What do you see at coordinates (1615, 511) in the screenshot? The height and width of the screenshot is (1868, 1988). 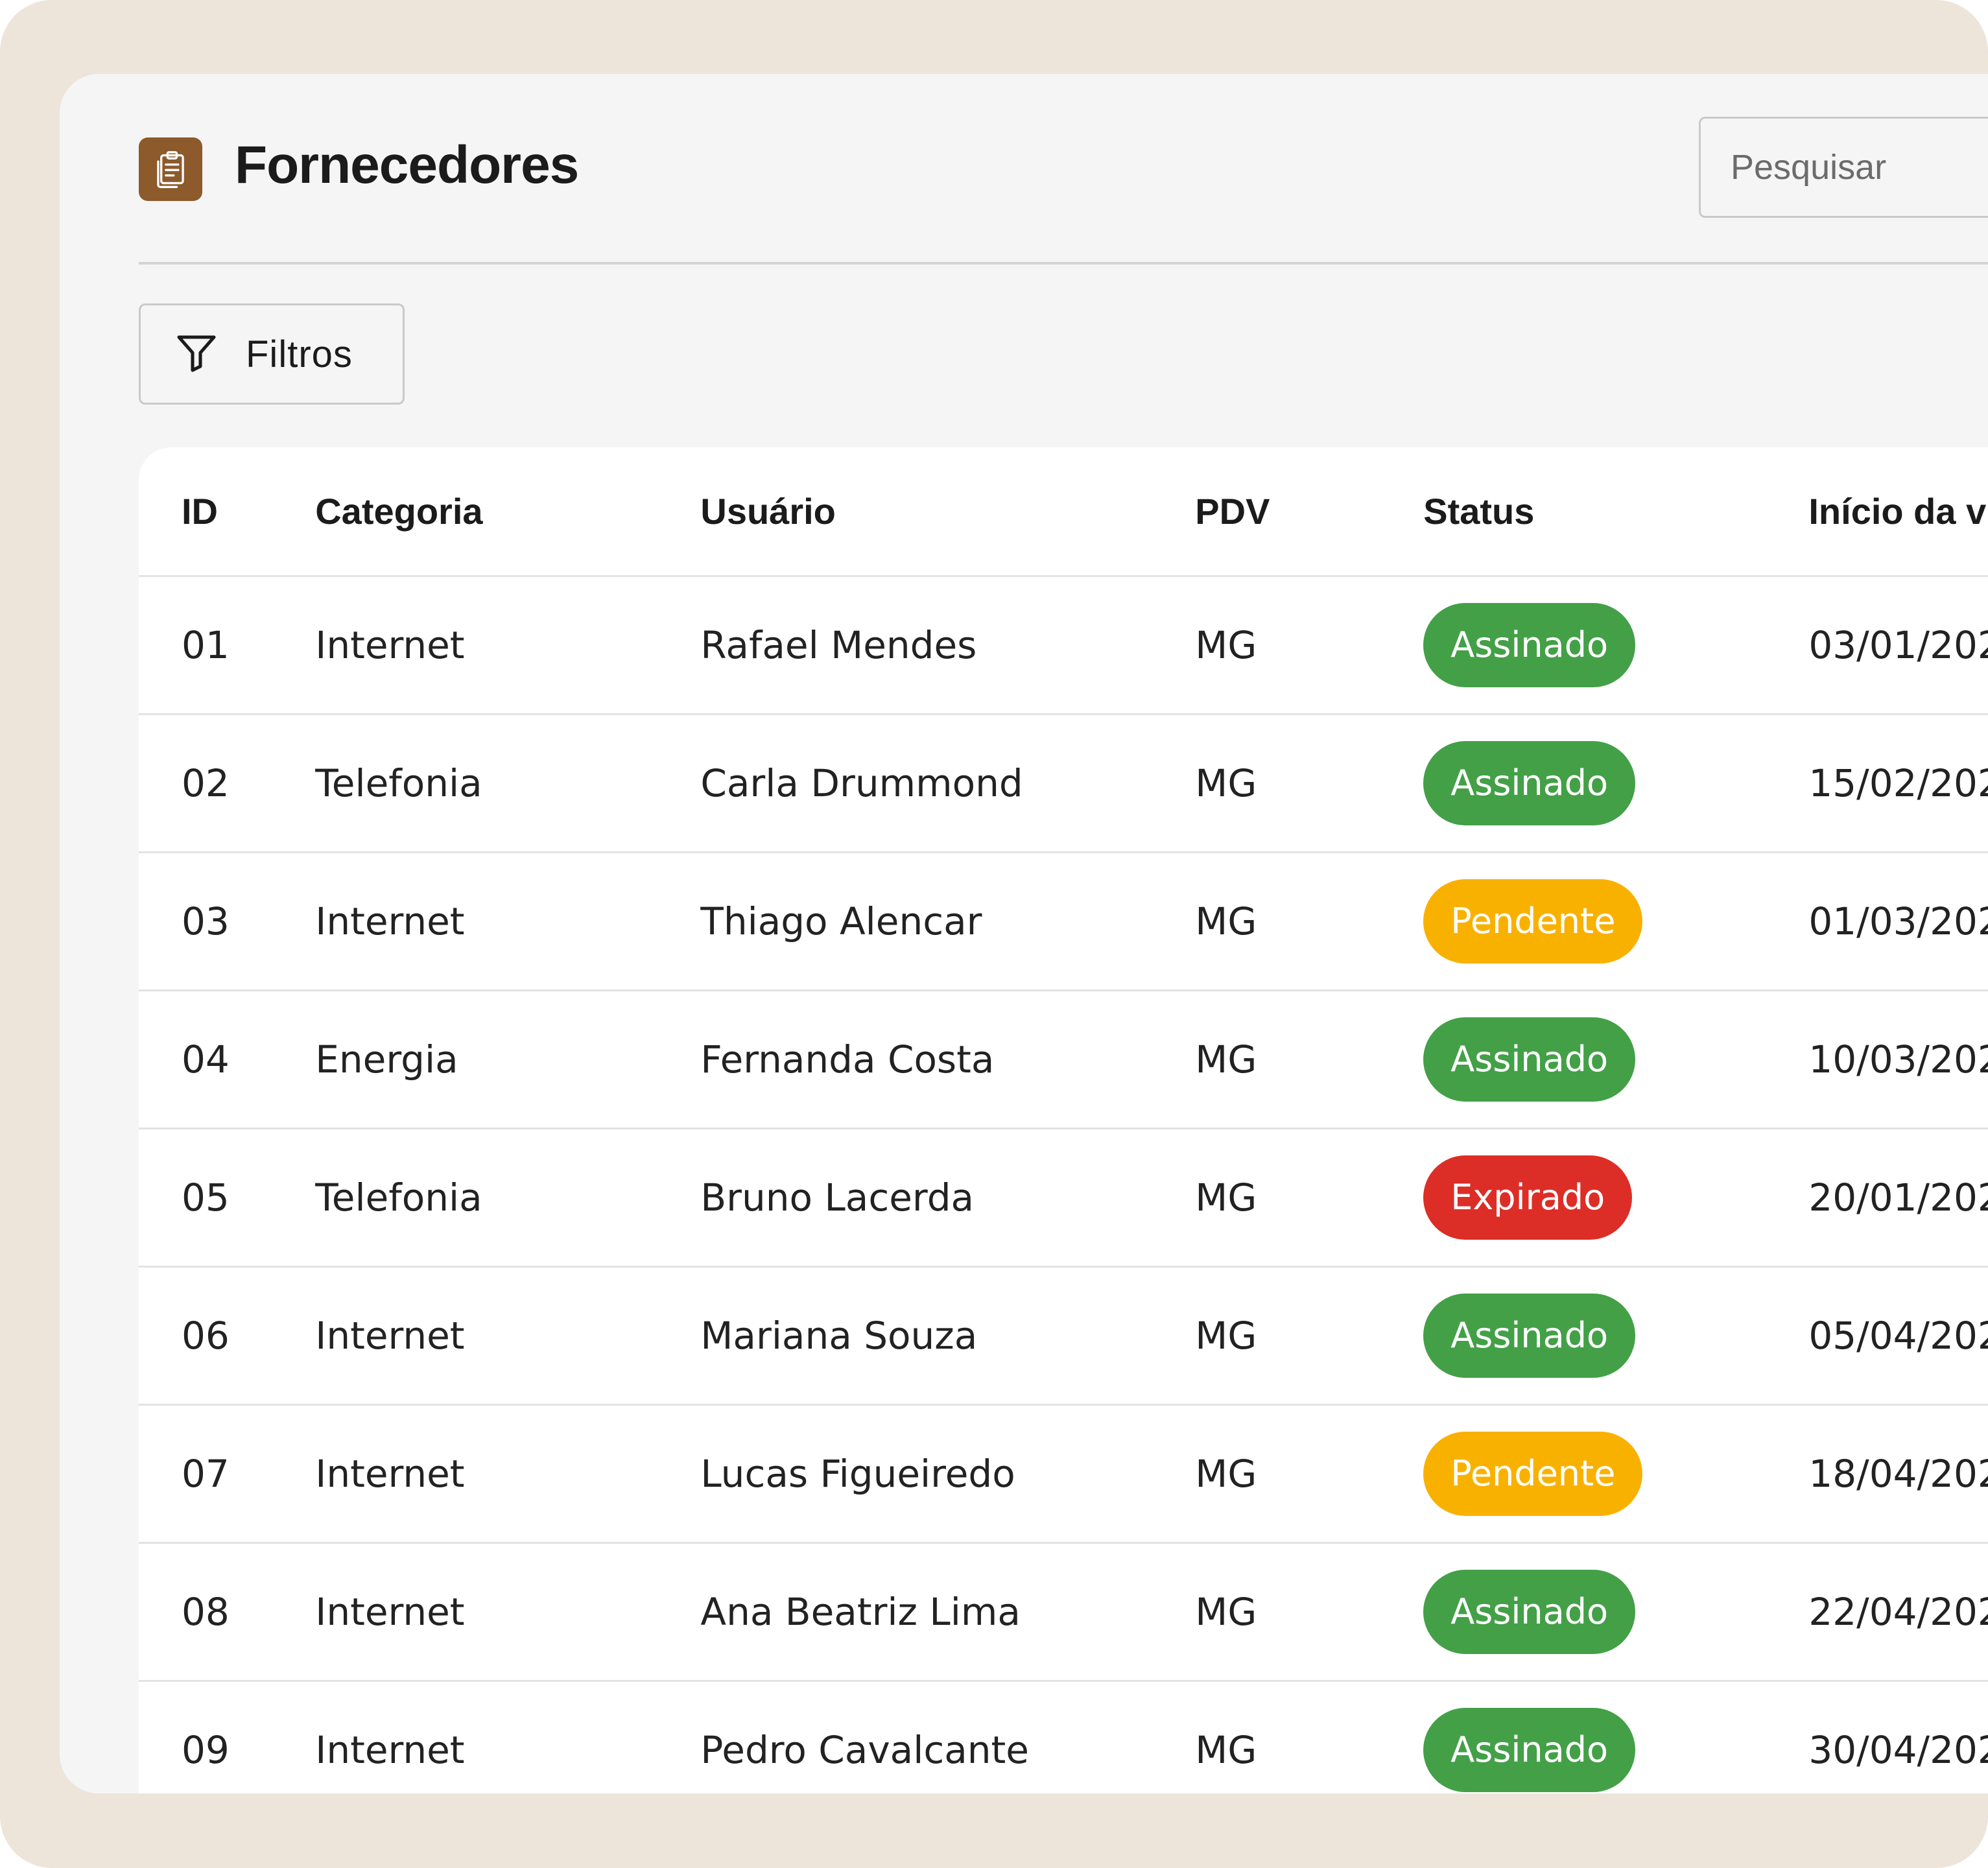 I see `column-header-status: Status` at bounding box center [1615, 511].